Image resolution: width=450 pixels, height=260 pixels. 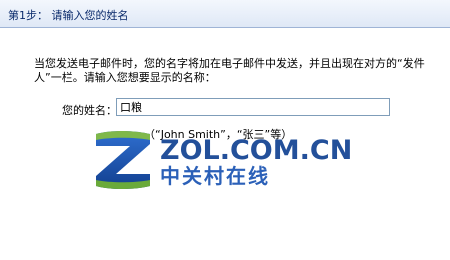 What do you see at coordinates (225, 14) in the screenshot?
I see `wizard-step-header: 第1步： 请输入您的姓名` at bounding box center [225, 14].